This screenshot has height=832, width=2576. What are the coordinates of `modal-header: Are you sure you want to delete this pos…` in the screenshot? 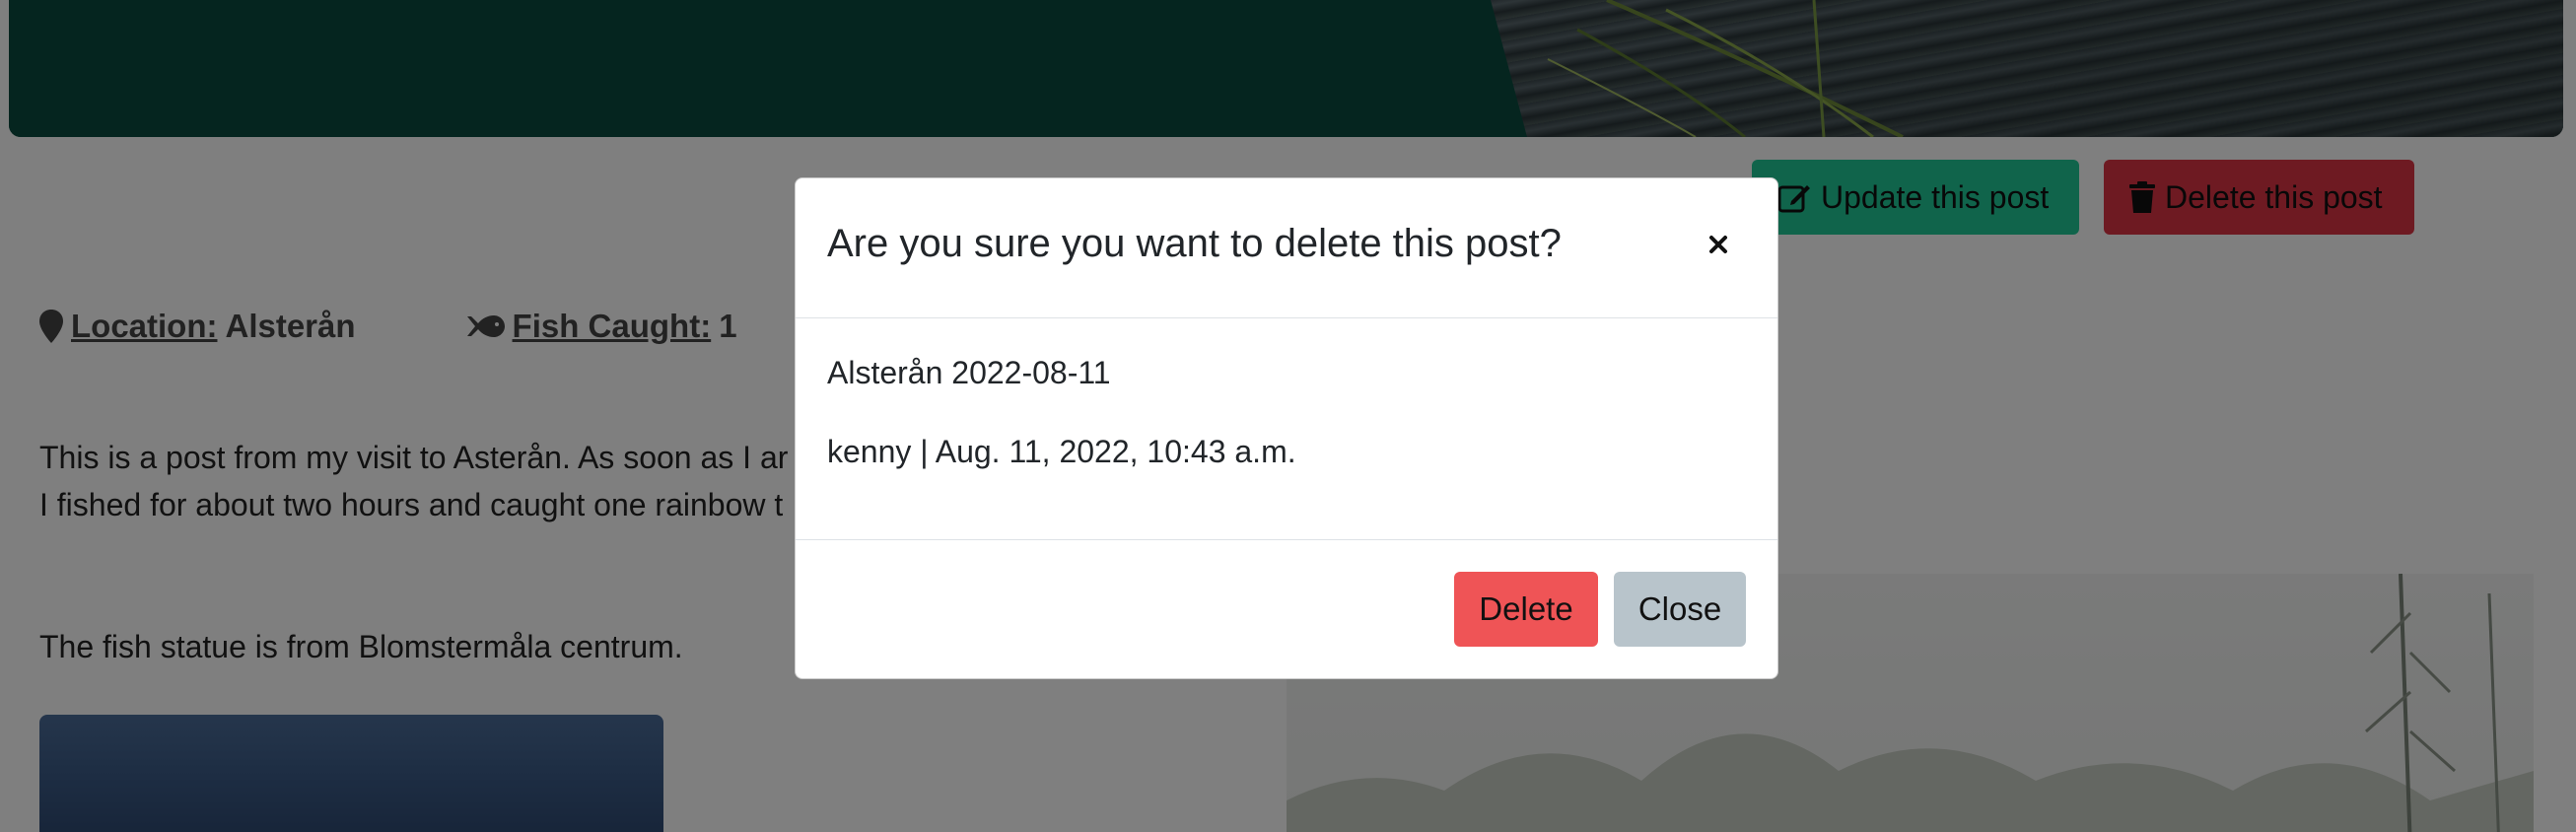 It's located at (1287, 248).